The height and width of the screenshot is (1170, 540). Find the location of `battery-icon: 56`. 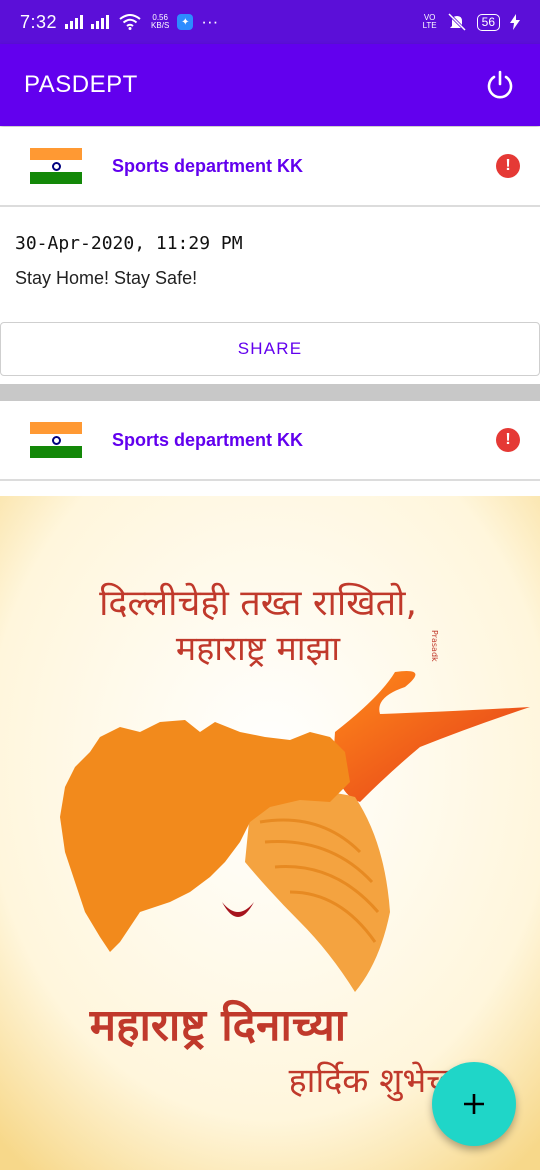

battery-icon: 56 is located at coordinates (488, 22).